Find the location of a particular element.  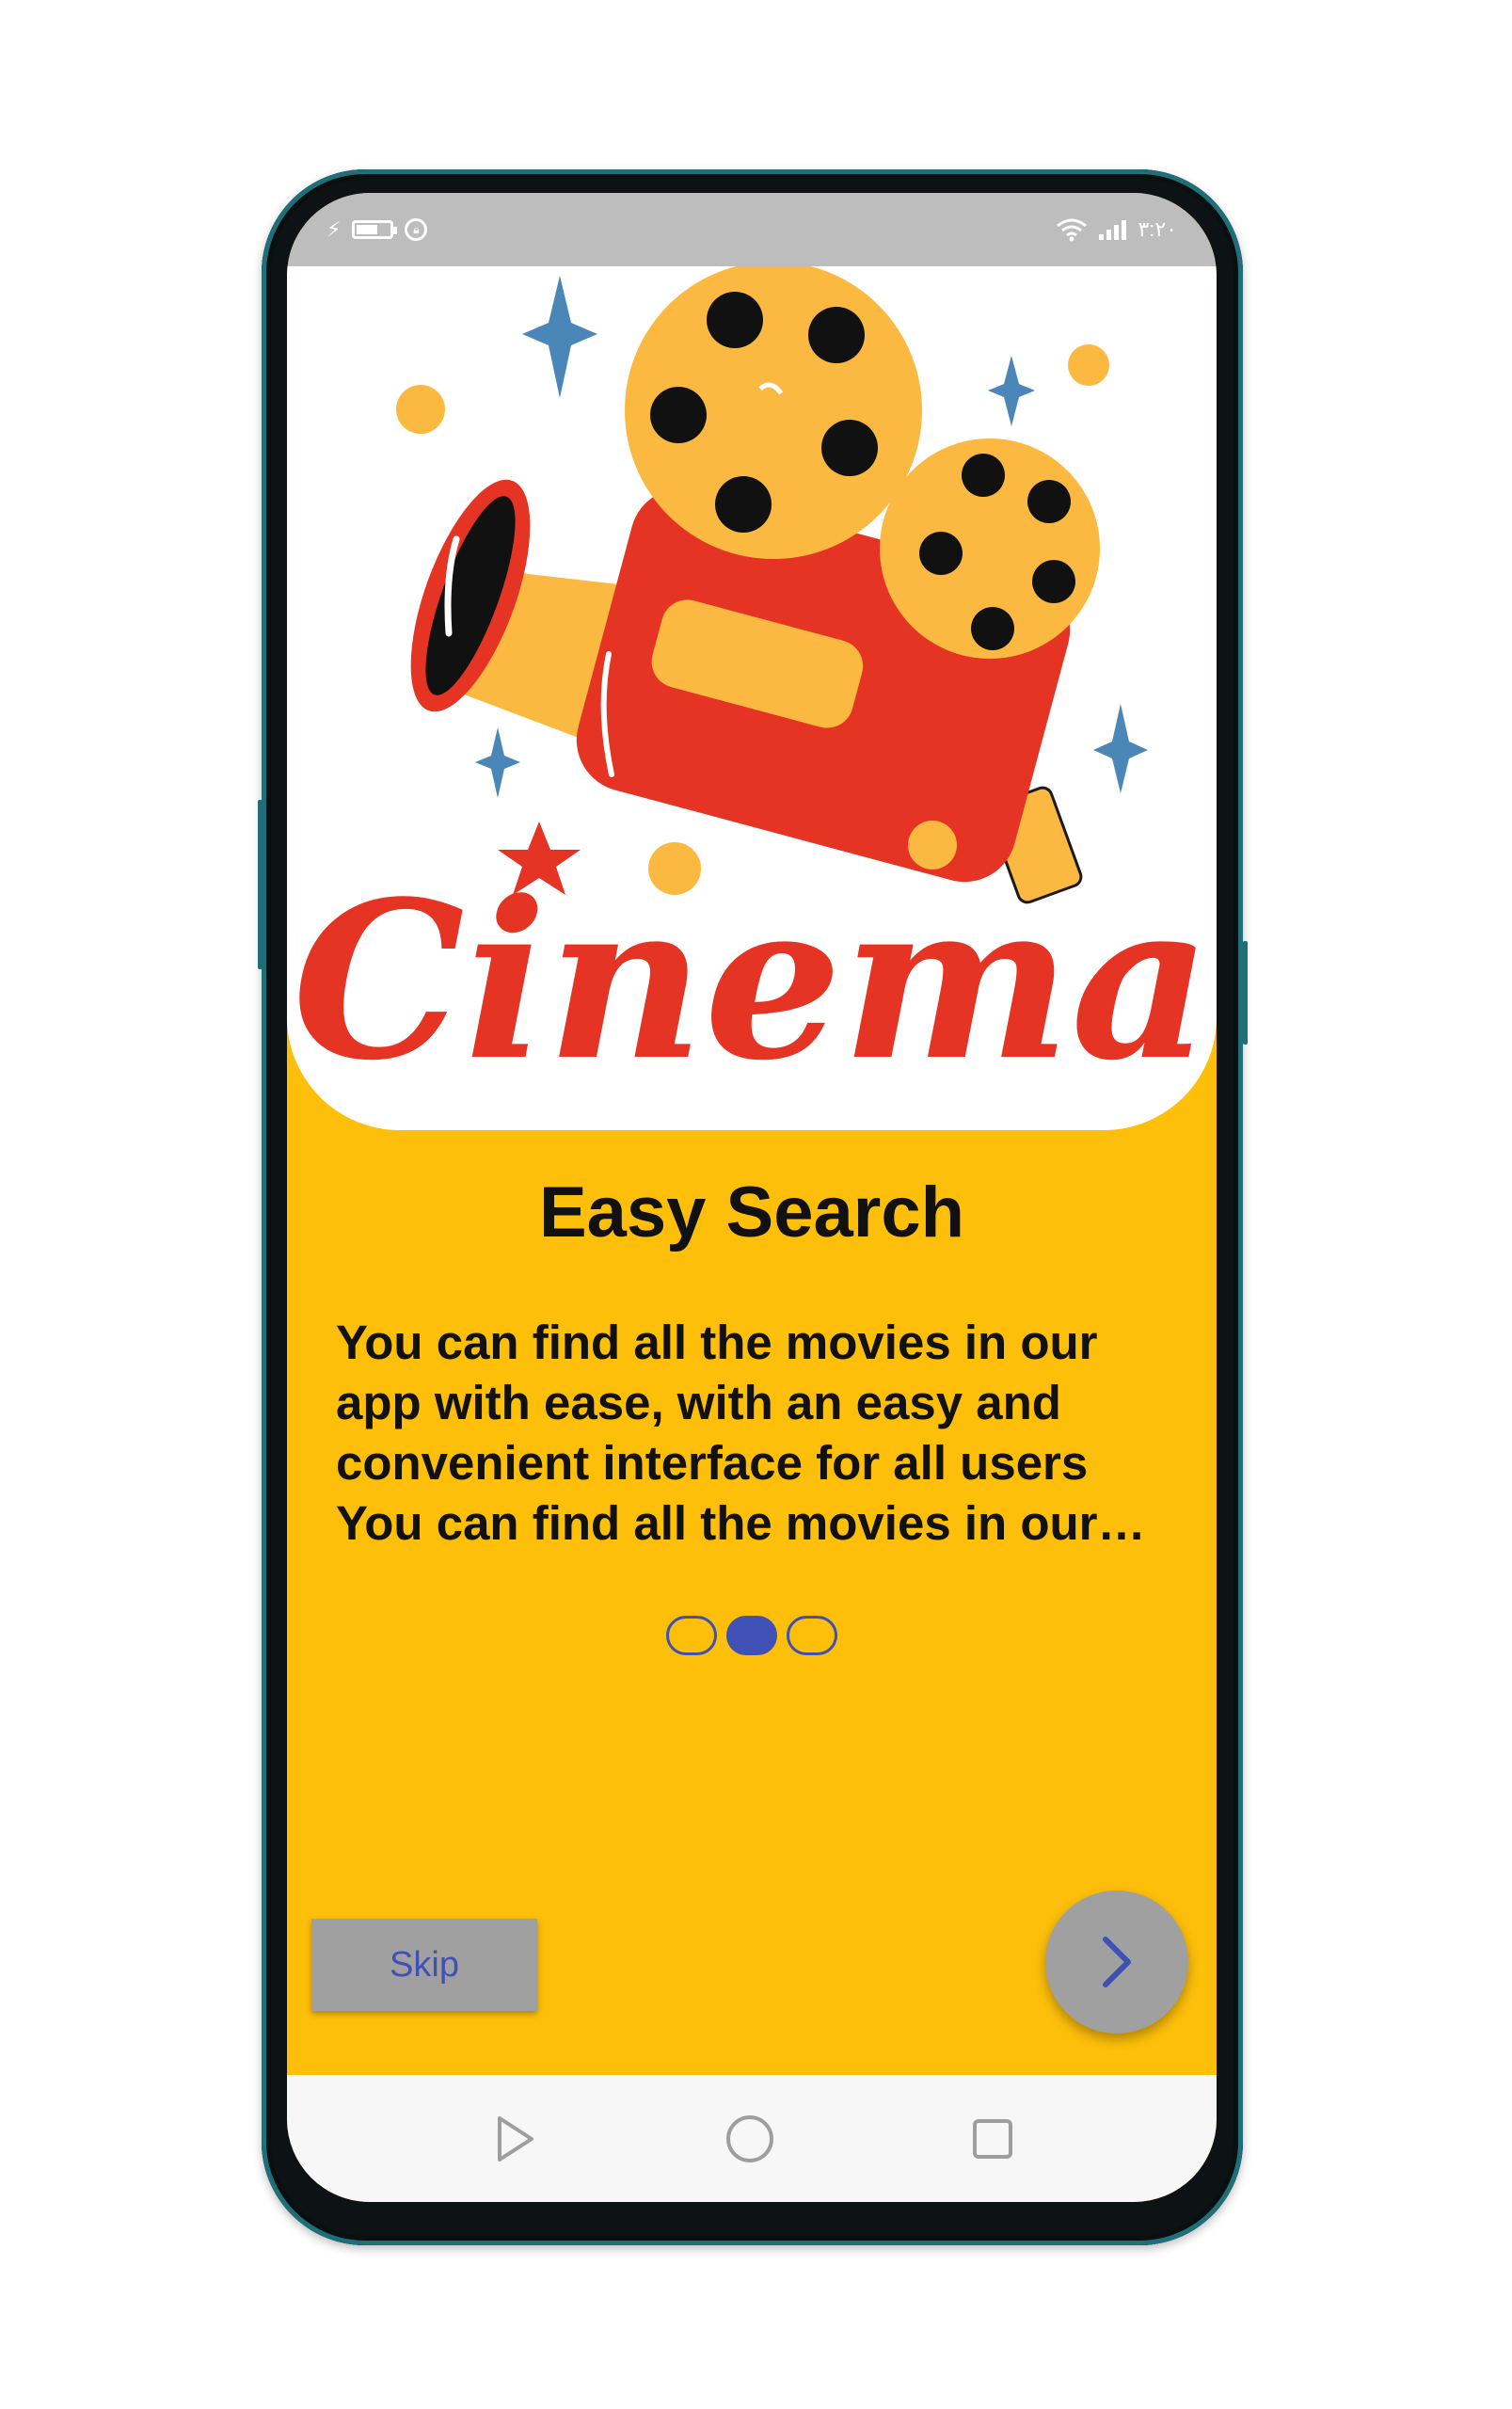

lock-icon: 🔒︎ is located at coordinates (417, 230).